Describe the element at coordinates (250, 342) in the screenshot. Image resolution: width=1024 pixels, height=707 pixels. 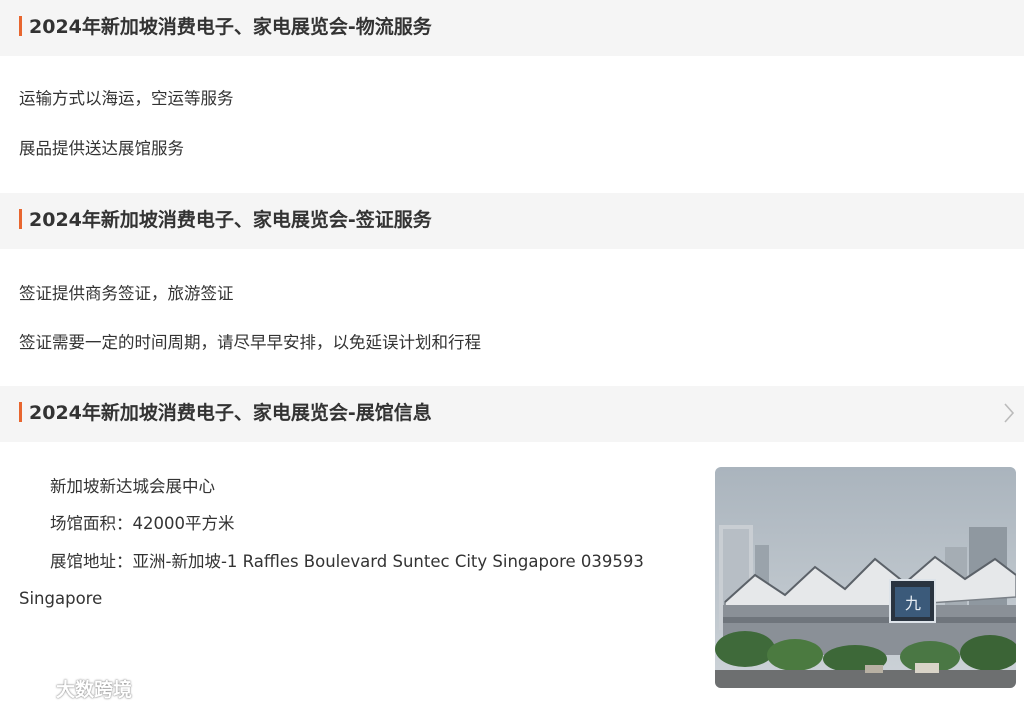
I see `visa-line-2: 签证需要一定的时间周期，请尽早早安排，以免延误计划和行程` at that location.